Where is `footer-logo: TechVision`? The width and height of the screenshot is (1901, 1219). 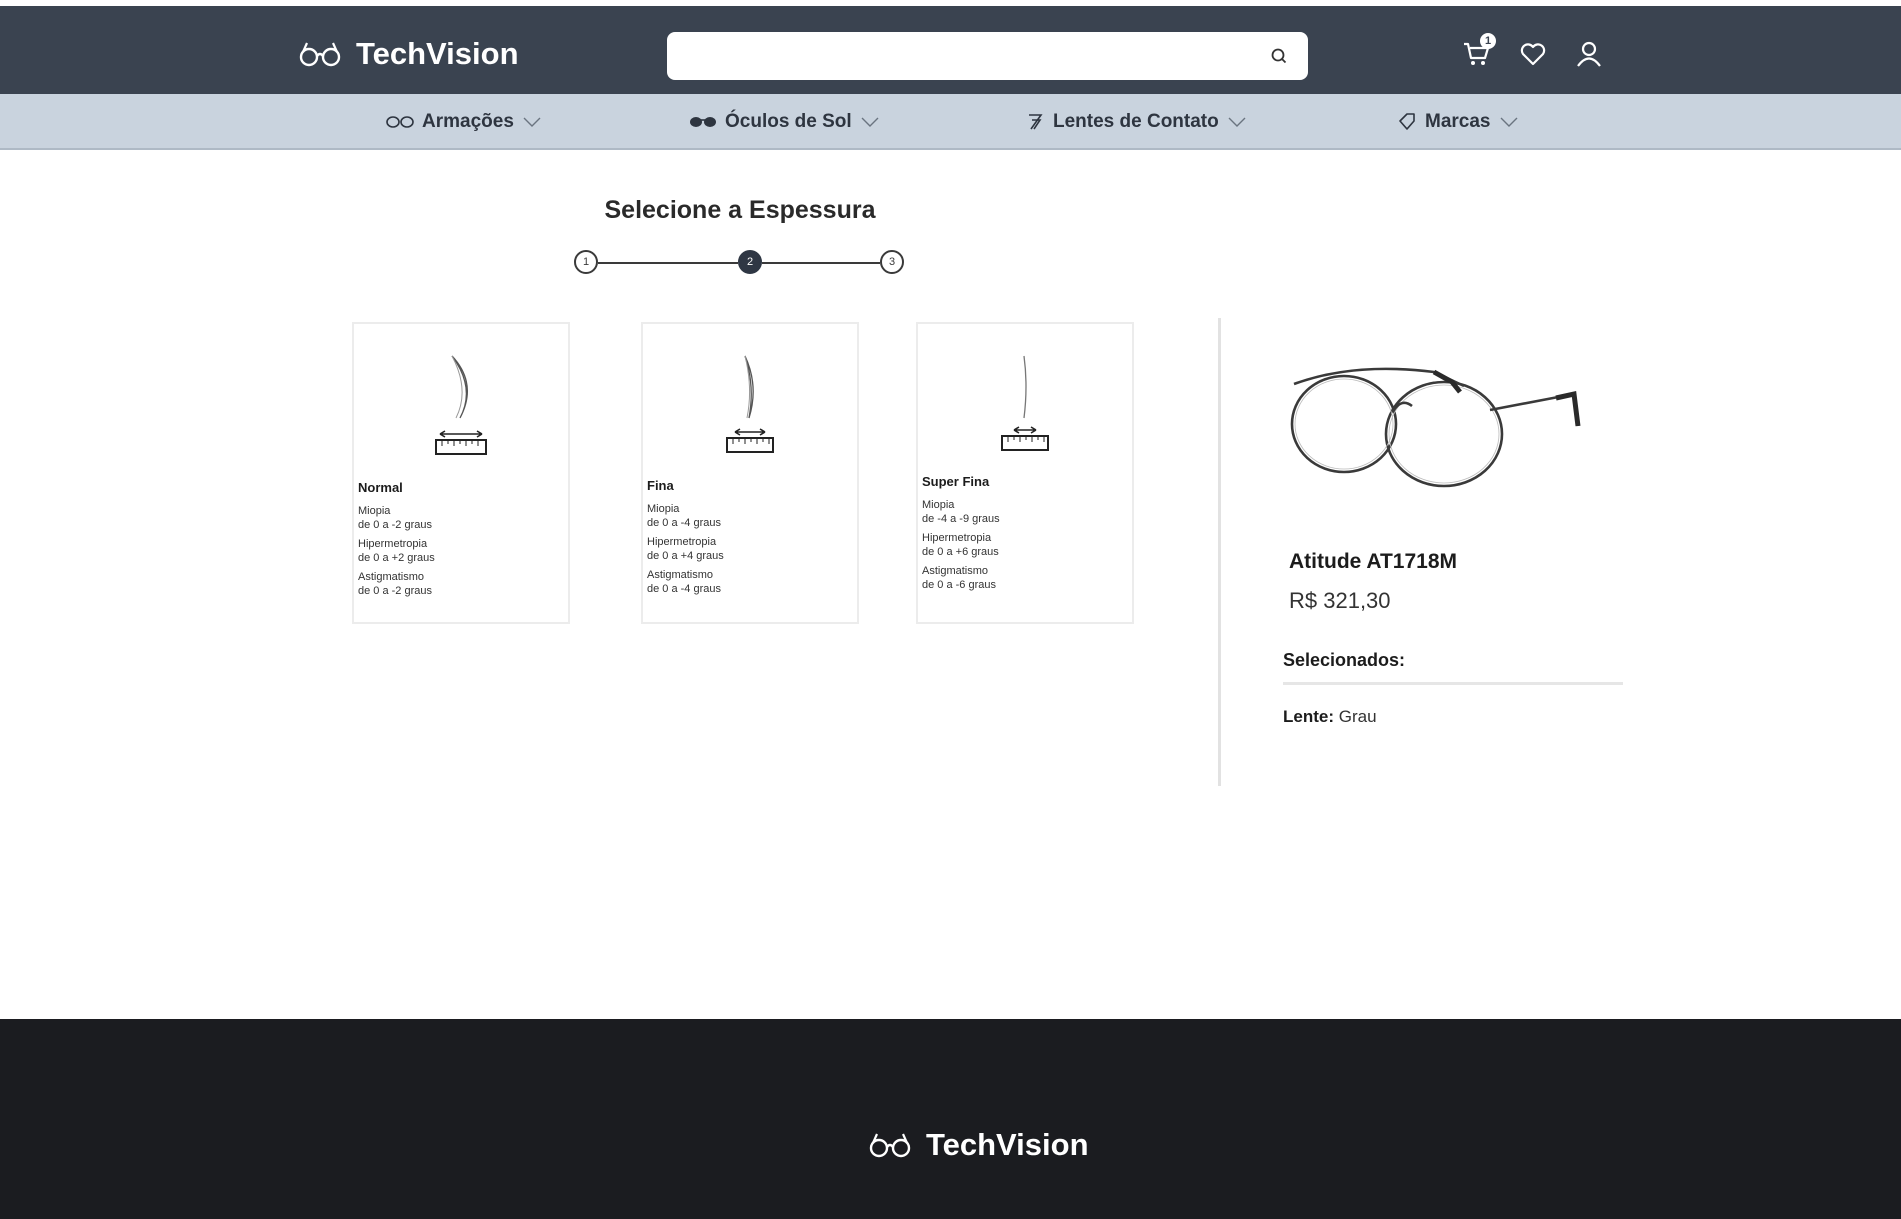
footer-logo: TechVision is located at coordinates (978, 1145).